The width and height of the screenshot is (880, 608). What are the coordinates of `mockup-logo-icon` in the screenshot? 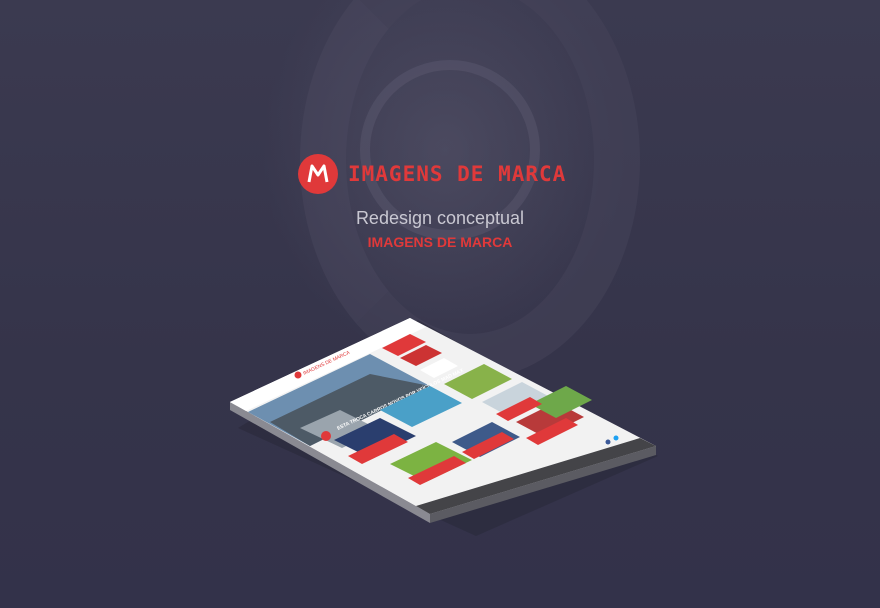 It's located at (298, 375).